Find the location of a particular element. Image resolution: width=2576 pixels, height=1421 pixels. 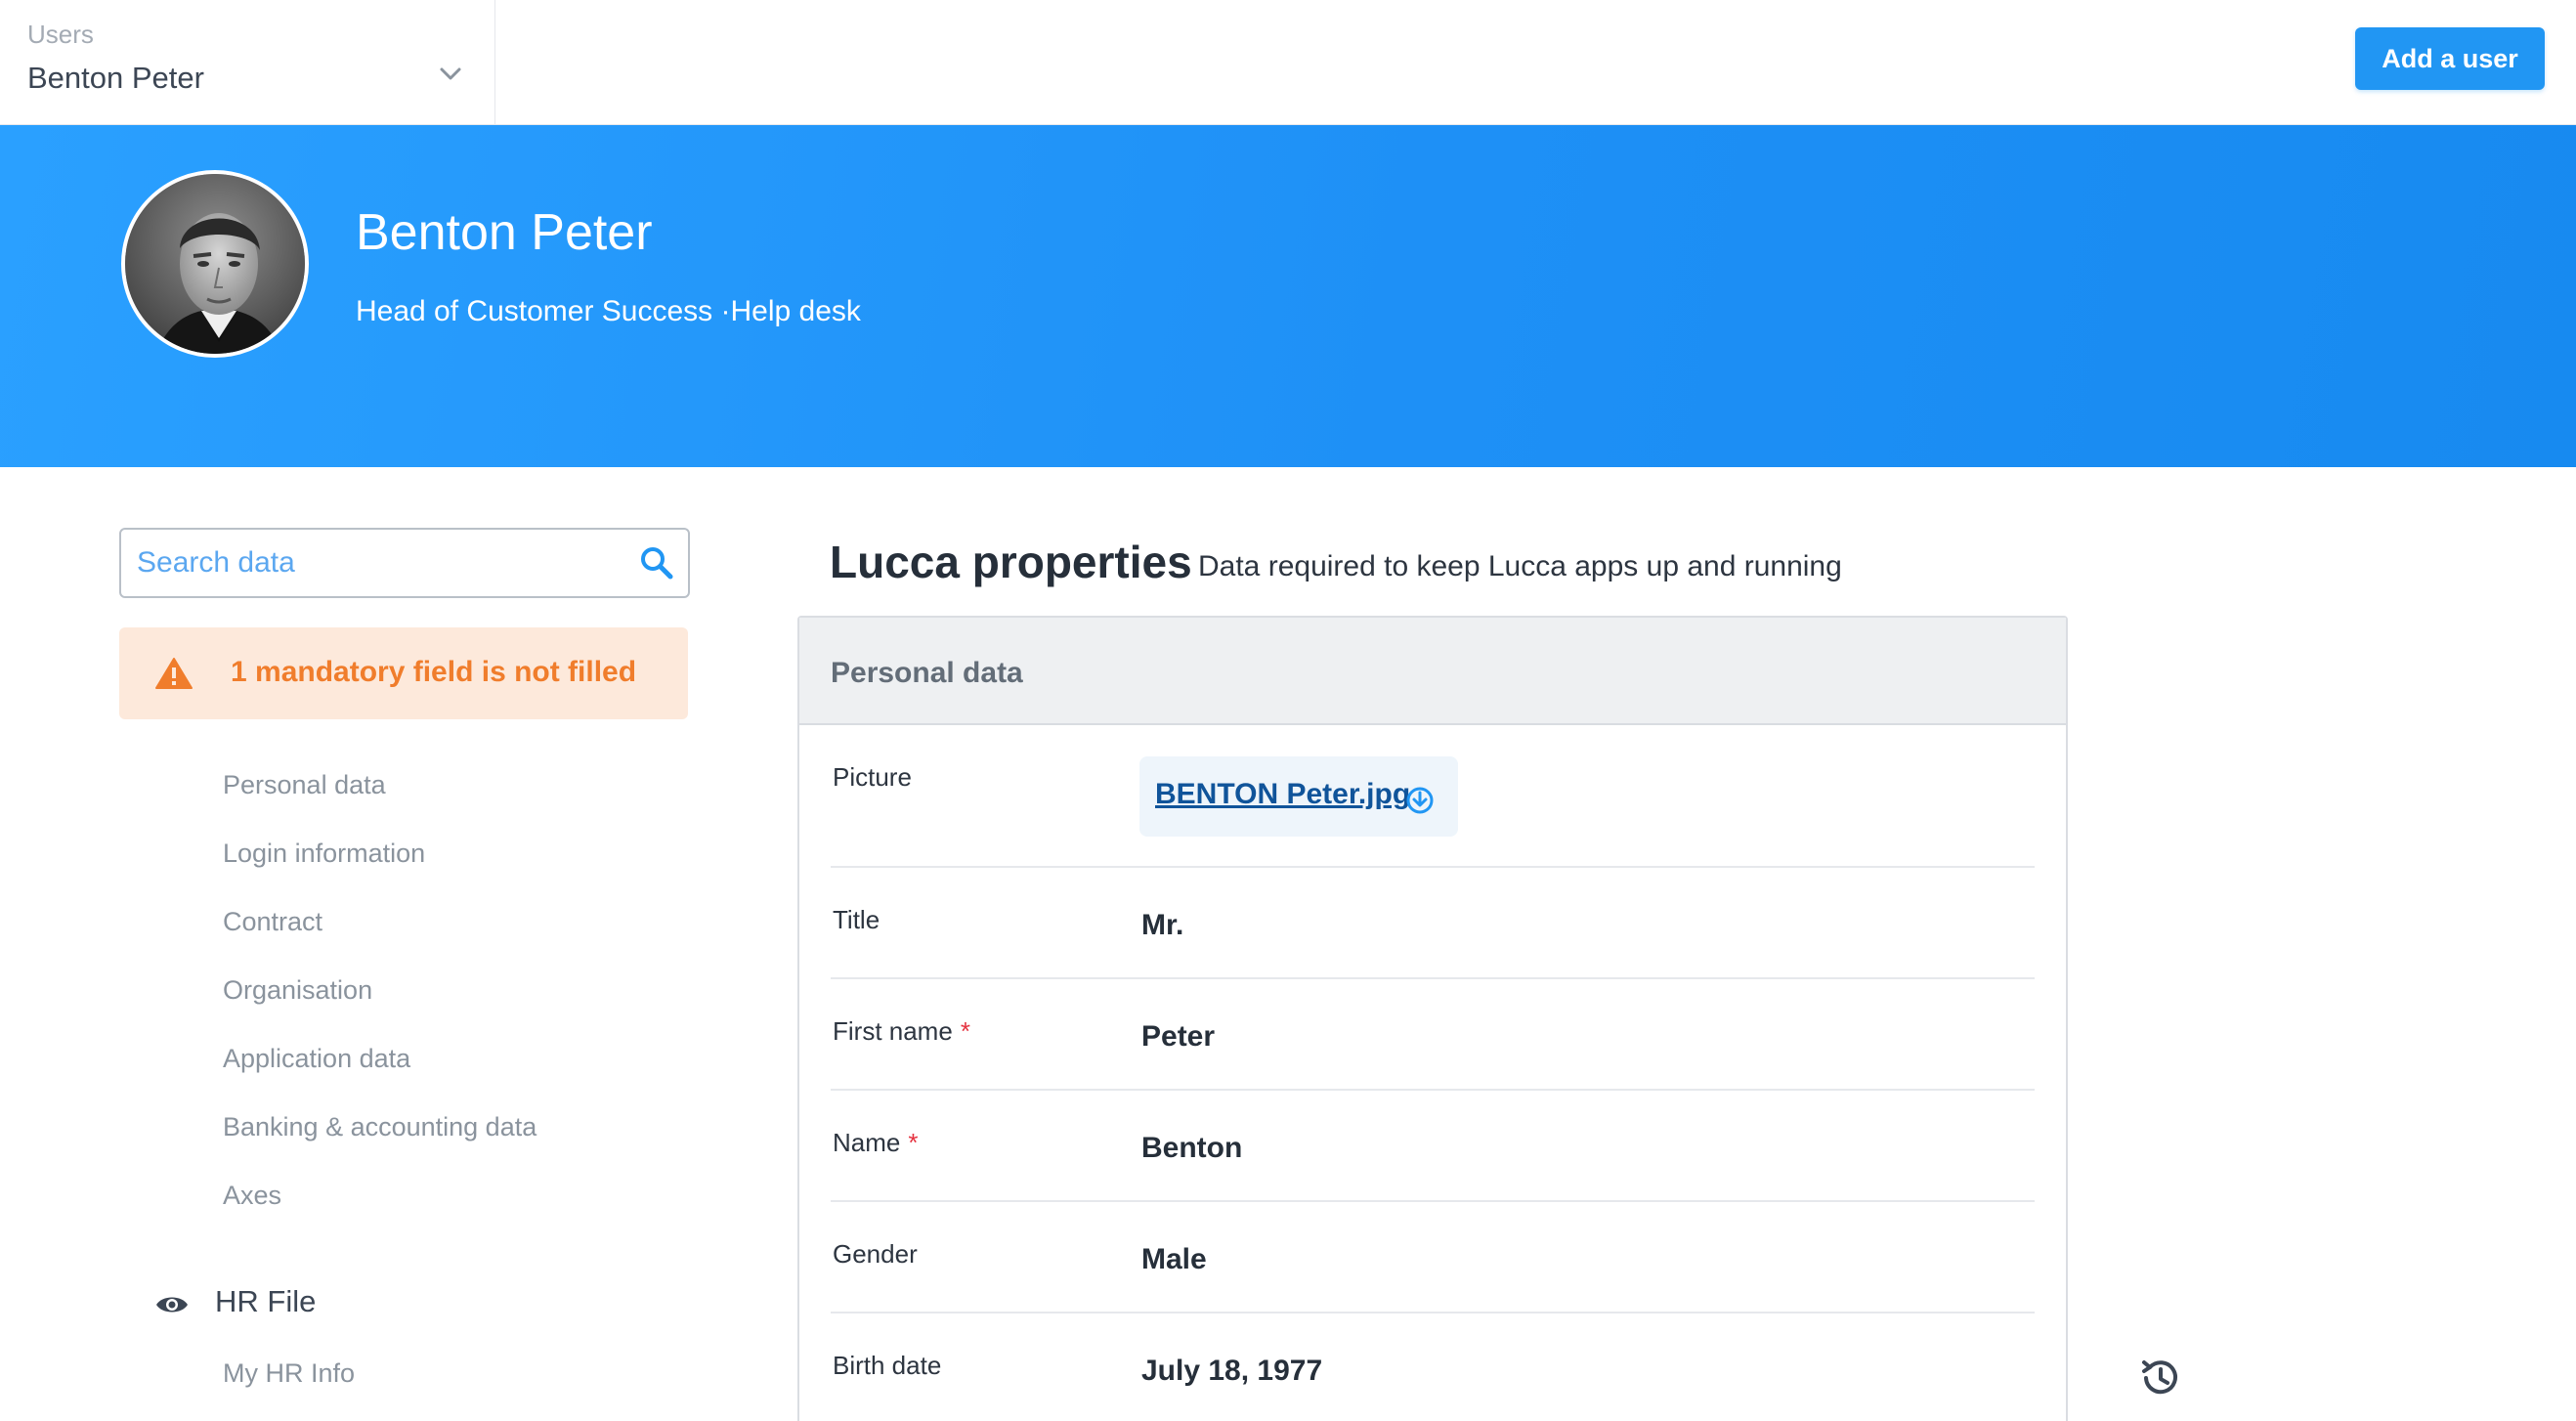

sidebar-item-login-information: Login information is located at coordinates (324, 854).